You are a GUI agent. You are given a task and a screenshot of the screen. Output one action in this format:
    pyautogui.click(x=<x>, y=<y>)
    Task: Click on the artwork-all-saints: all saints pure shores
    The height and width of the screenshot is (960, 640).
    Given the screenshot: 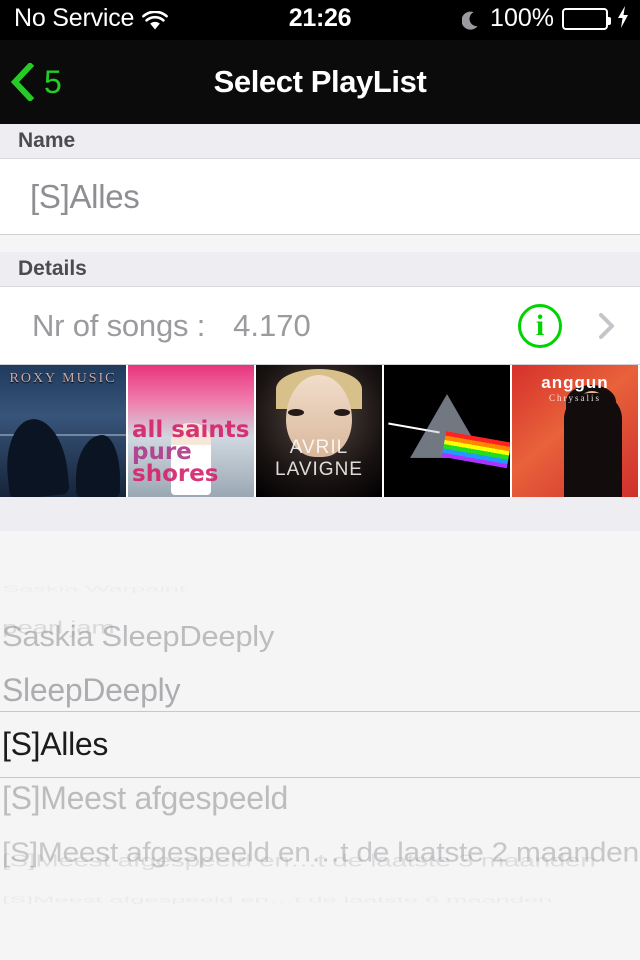 What is the action you would take?
    pyautogui.click(x=191, y=431)
    